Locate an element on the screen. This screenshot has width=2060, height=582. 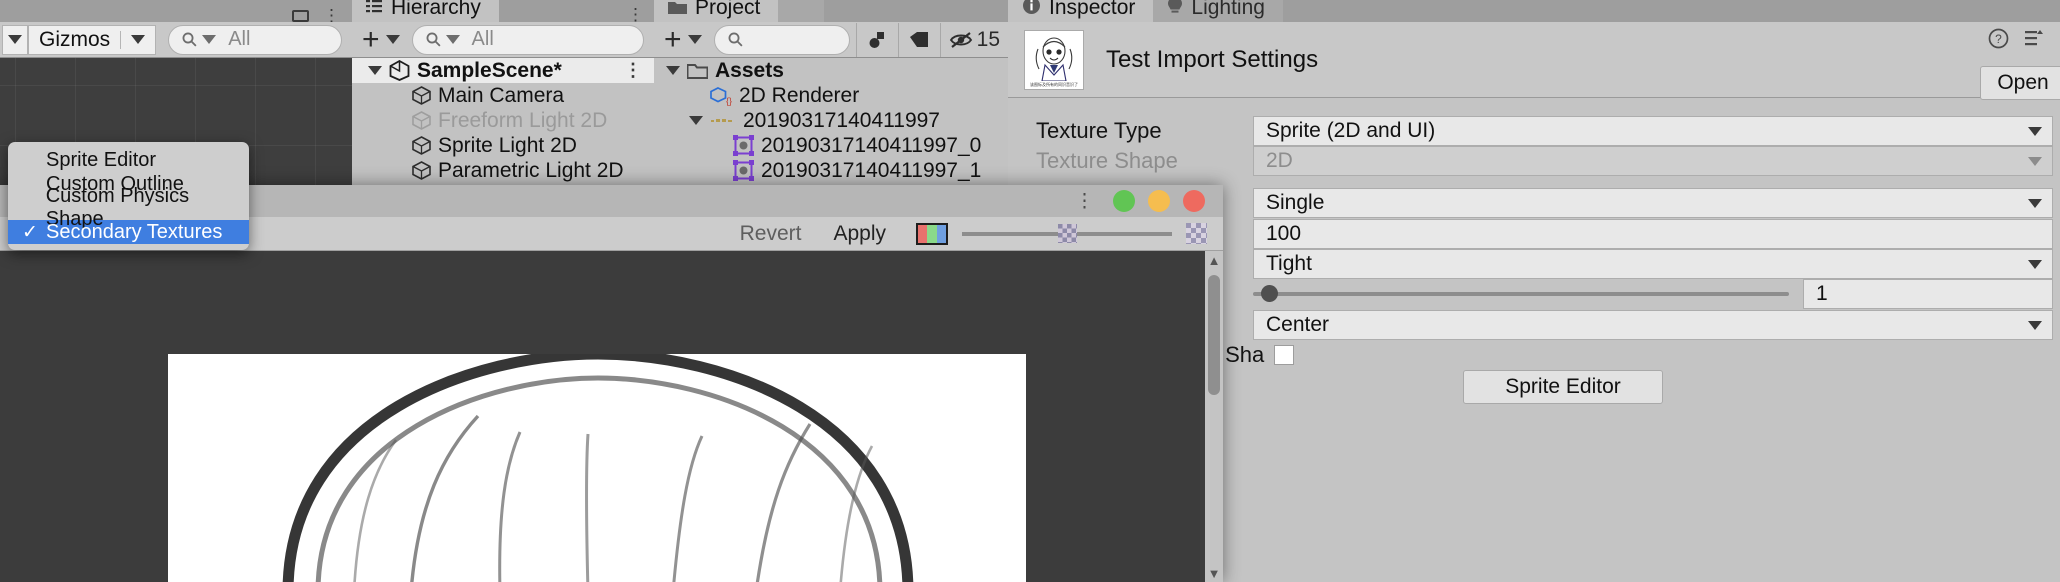
project-search-input is located at coordinates (781, 39).